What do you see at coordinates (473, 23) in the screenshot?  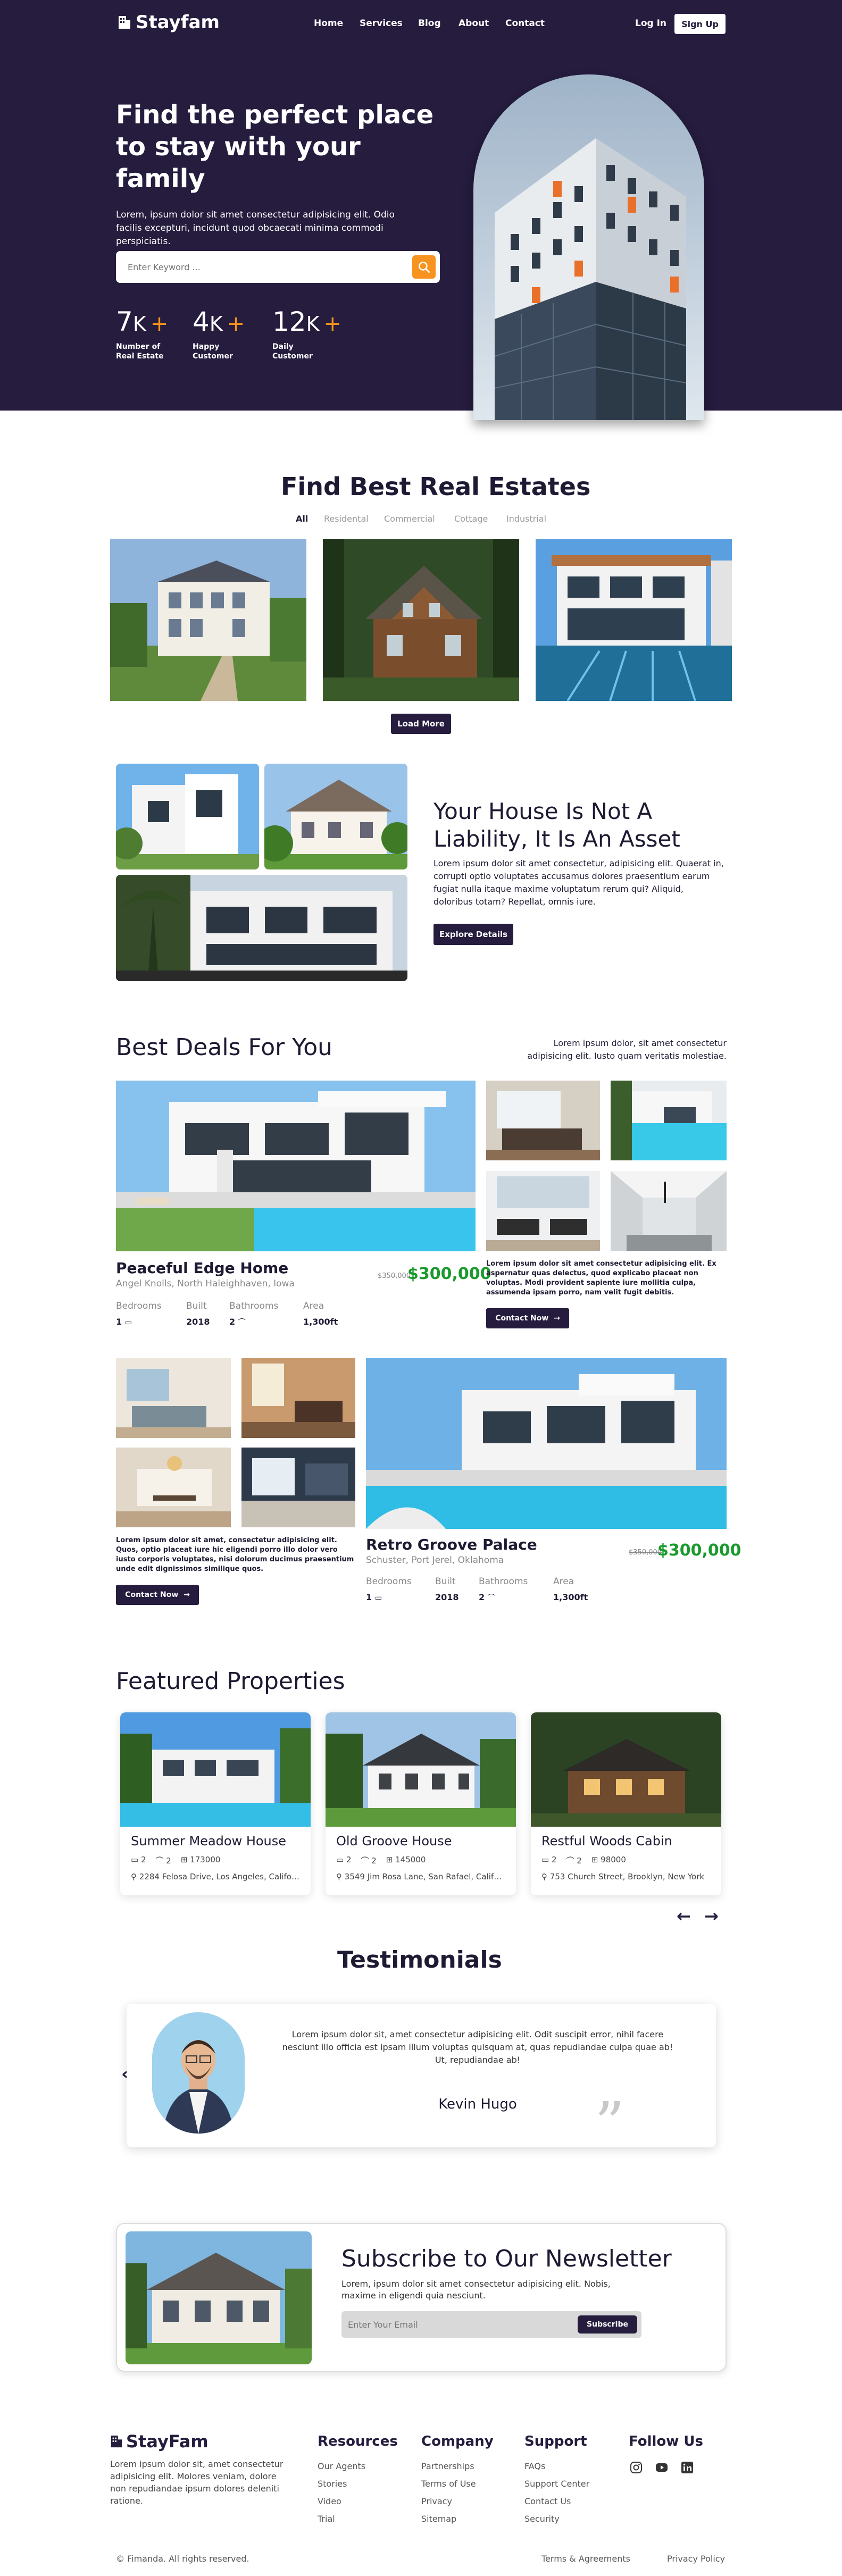 I see `nav-about: About` at bounding box center [473, 23].